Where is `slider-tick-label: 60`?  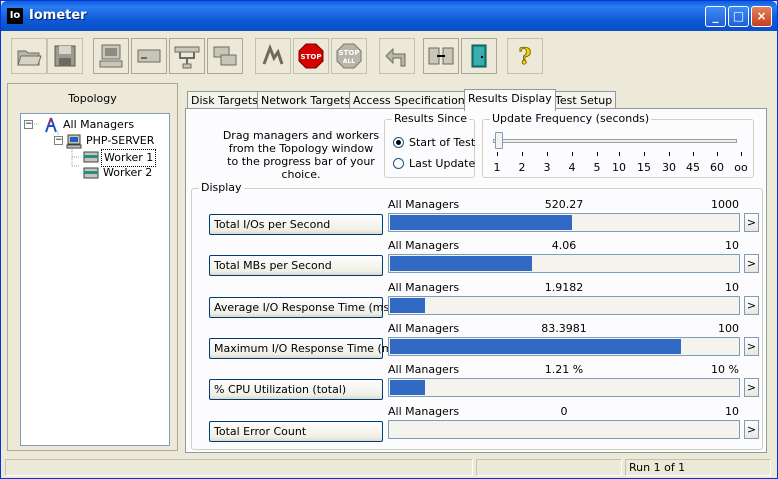 slider-tick-label: 60 is located at coordinates (717, 167).